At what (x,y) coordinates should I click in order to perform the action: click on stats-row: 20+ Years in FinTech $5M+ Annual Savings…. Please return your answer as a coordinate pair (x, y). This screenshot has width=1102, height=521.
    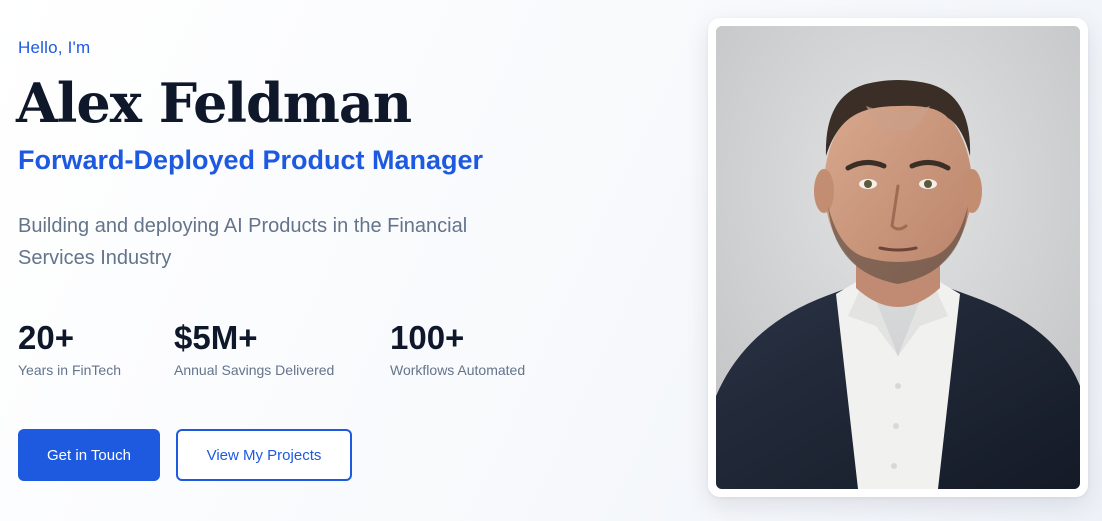
    Looking at the image, I should click on (318, 353).